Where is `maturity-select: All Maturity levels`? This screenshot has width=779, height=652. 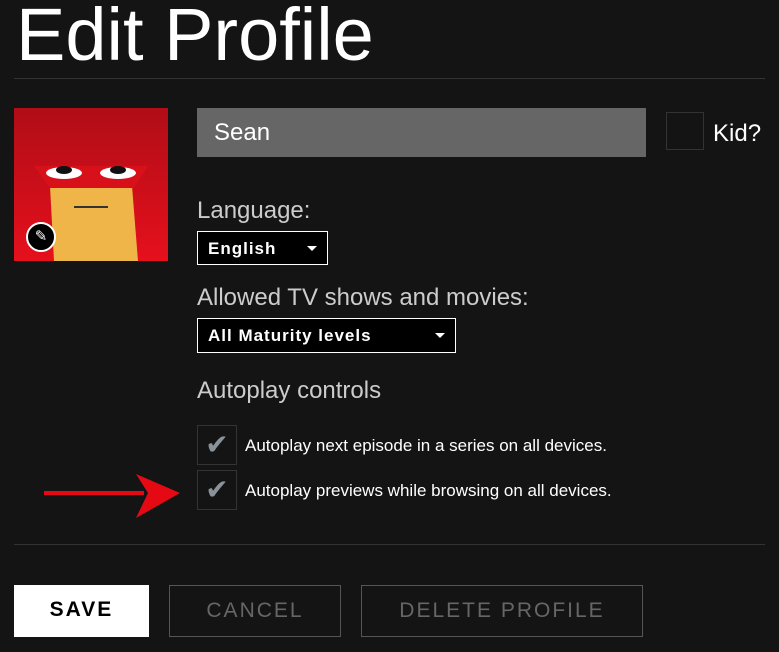 maturity-select: All Maturity levels is located at coordinates (326, 335).